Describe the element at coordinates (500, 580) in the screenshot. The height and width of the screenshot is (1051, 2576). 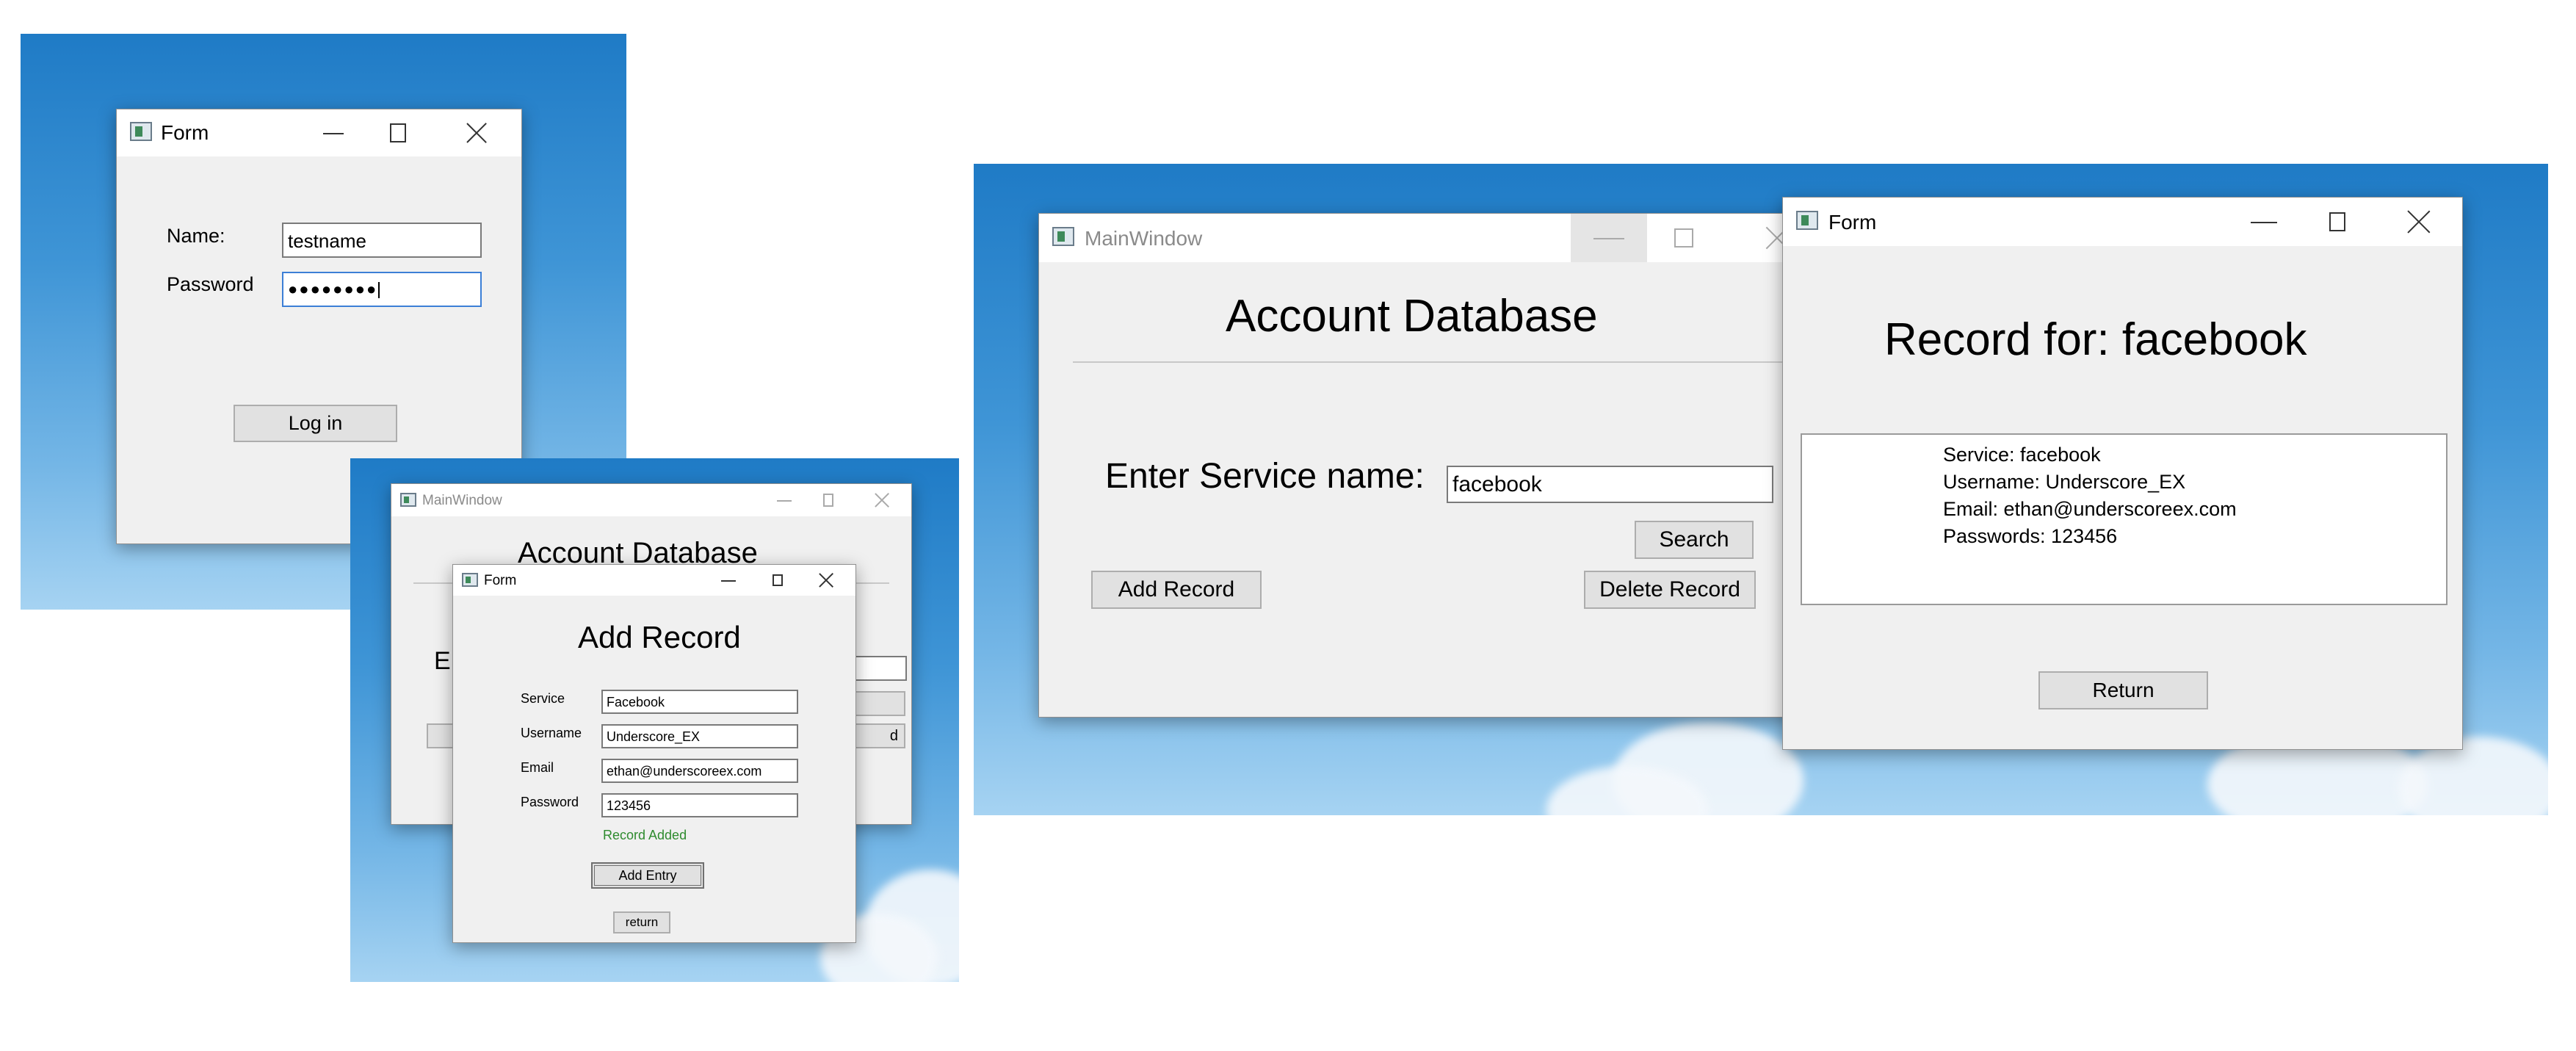
I see `add-record-title: Form` at that location.